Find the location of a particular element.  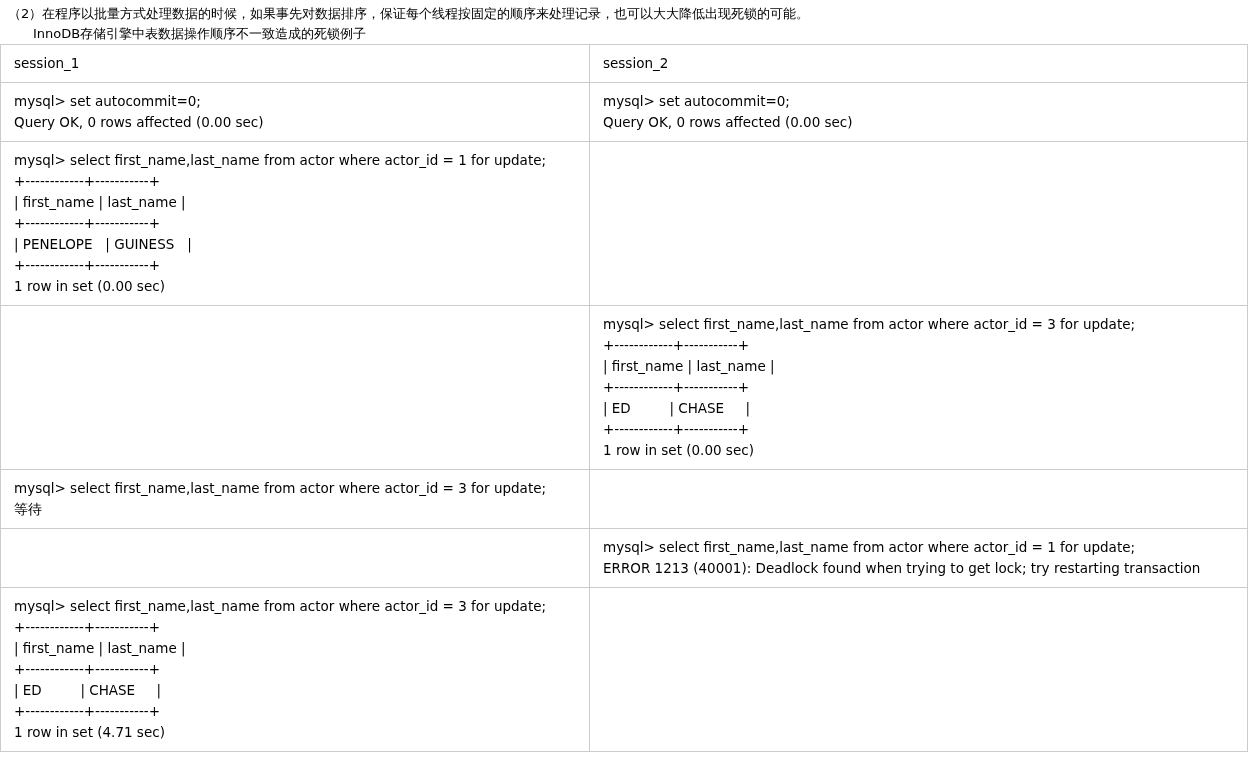

intro-text: InnoDB存储引擎中表数据操作顺序不一致造成的死锁例子 is located at coordinates (199, 34).